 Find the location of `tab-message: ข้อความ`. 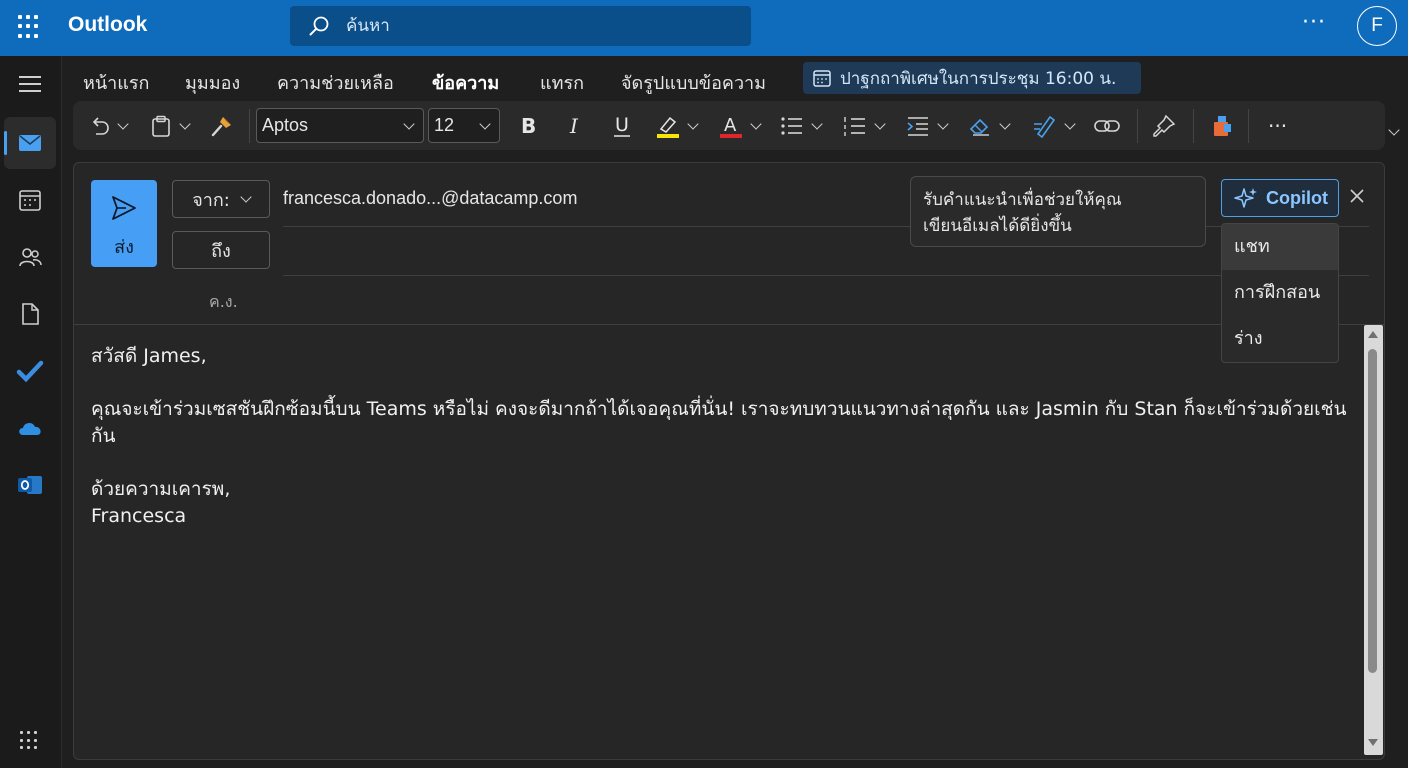

tab-message: ข้อความ is located at coordinates (466, 85).